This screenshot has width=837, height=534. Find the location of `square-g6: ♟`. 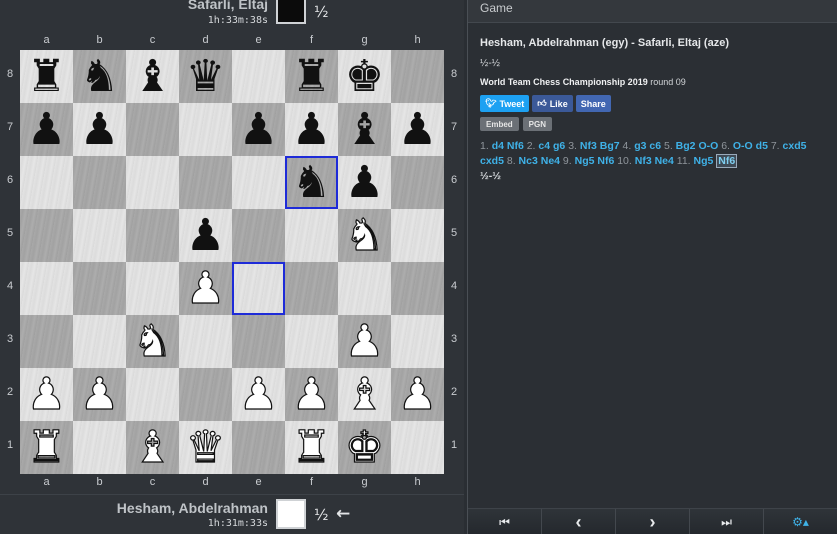

square-g6: ♟ is located at coordinates (364, 182).